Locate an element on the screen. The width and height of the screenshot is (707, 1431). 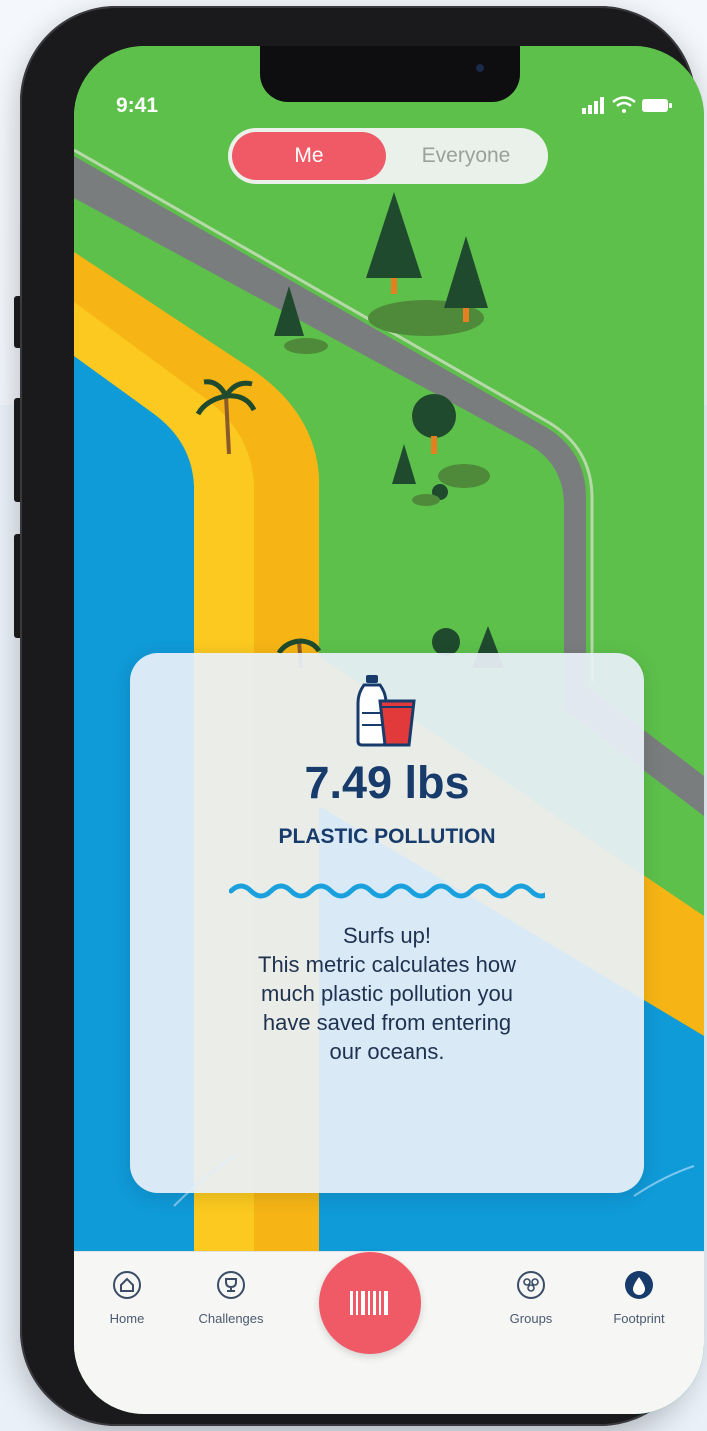
phone-notch is located at coordinates (390, 74).